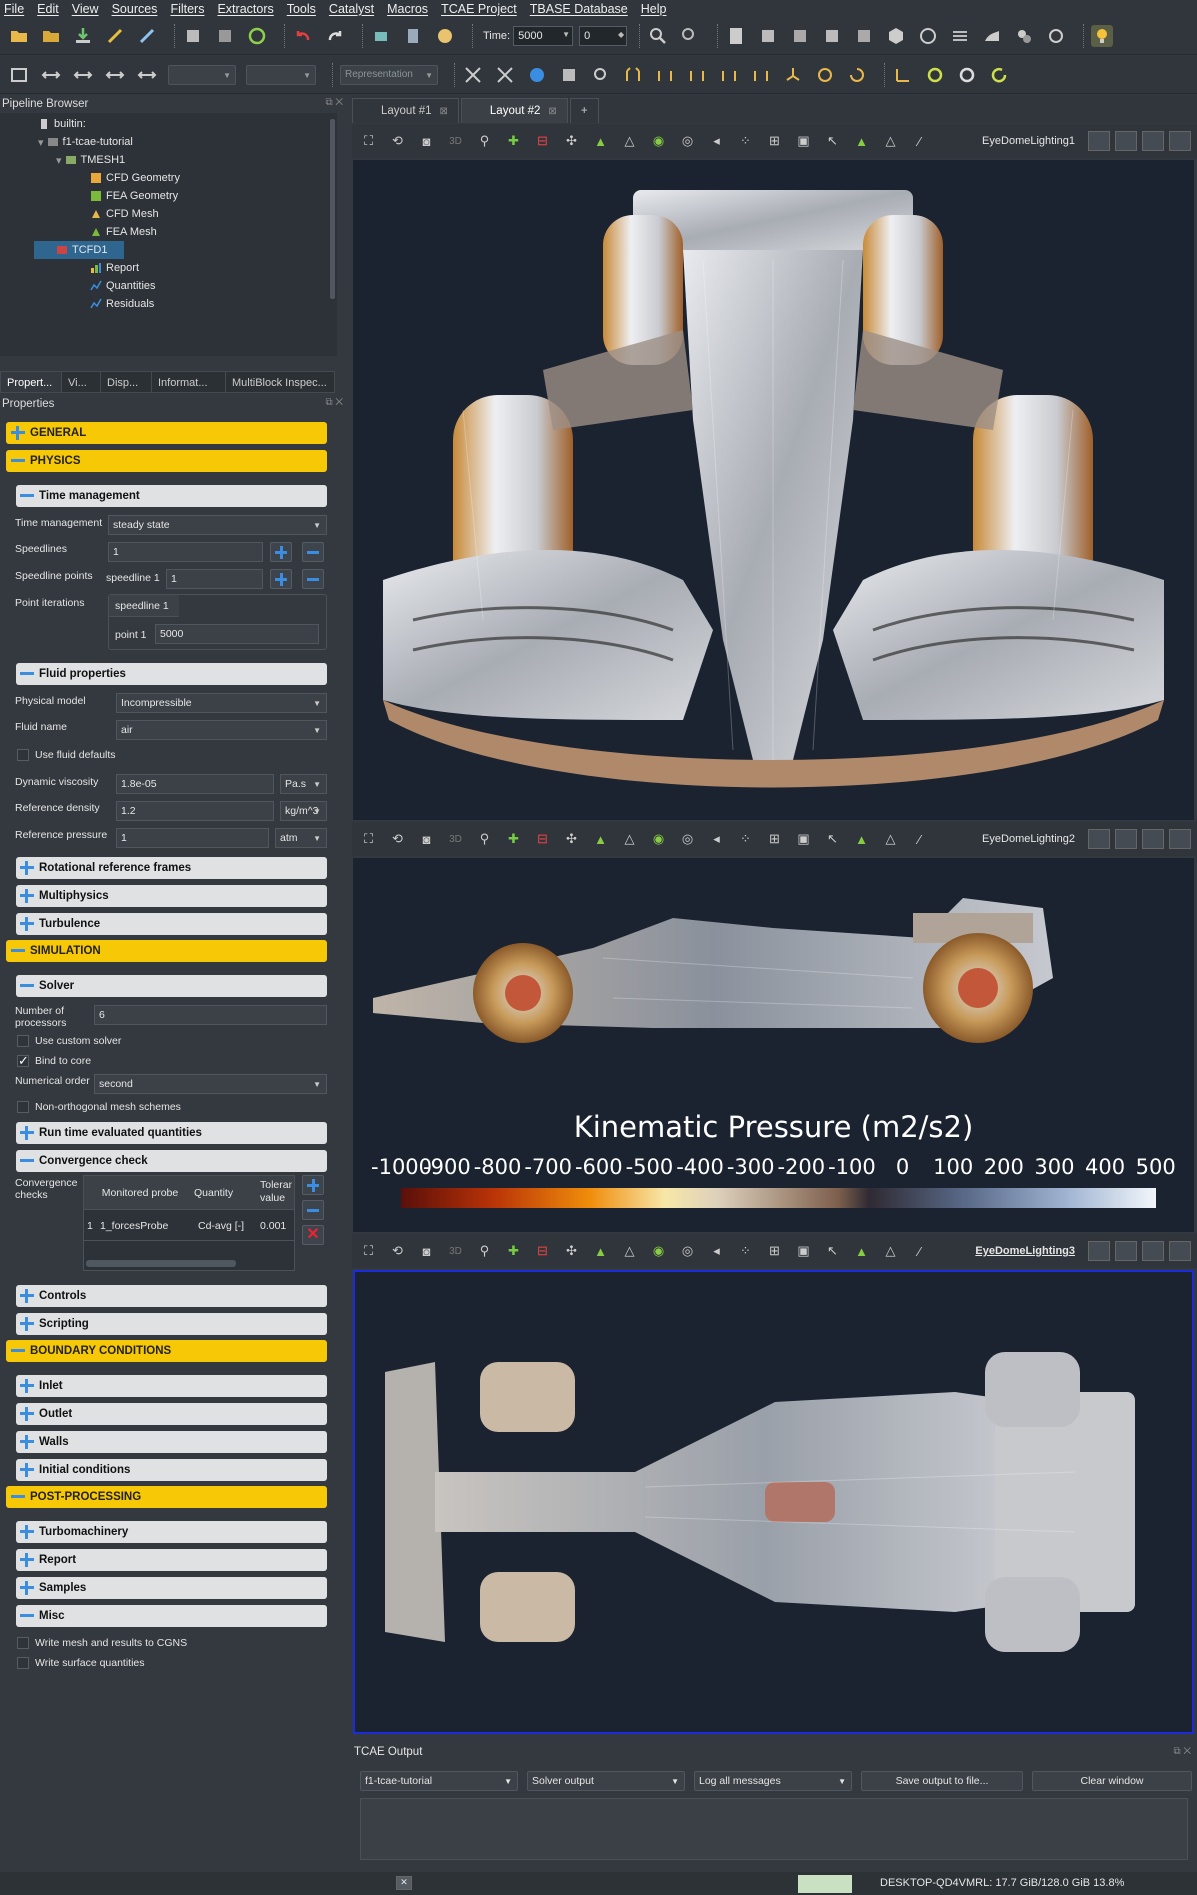  What do you see at coordinates (135, 9) in the screenshot?
I see `menu-sources: Sources` at bounding box center [135, 9].